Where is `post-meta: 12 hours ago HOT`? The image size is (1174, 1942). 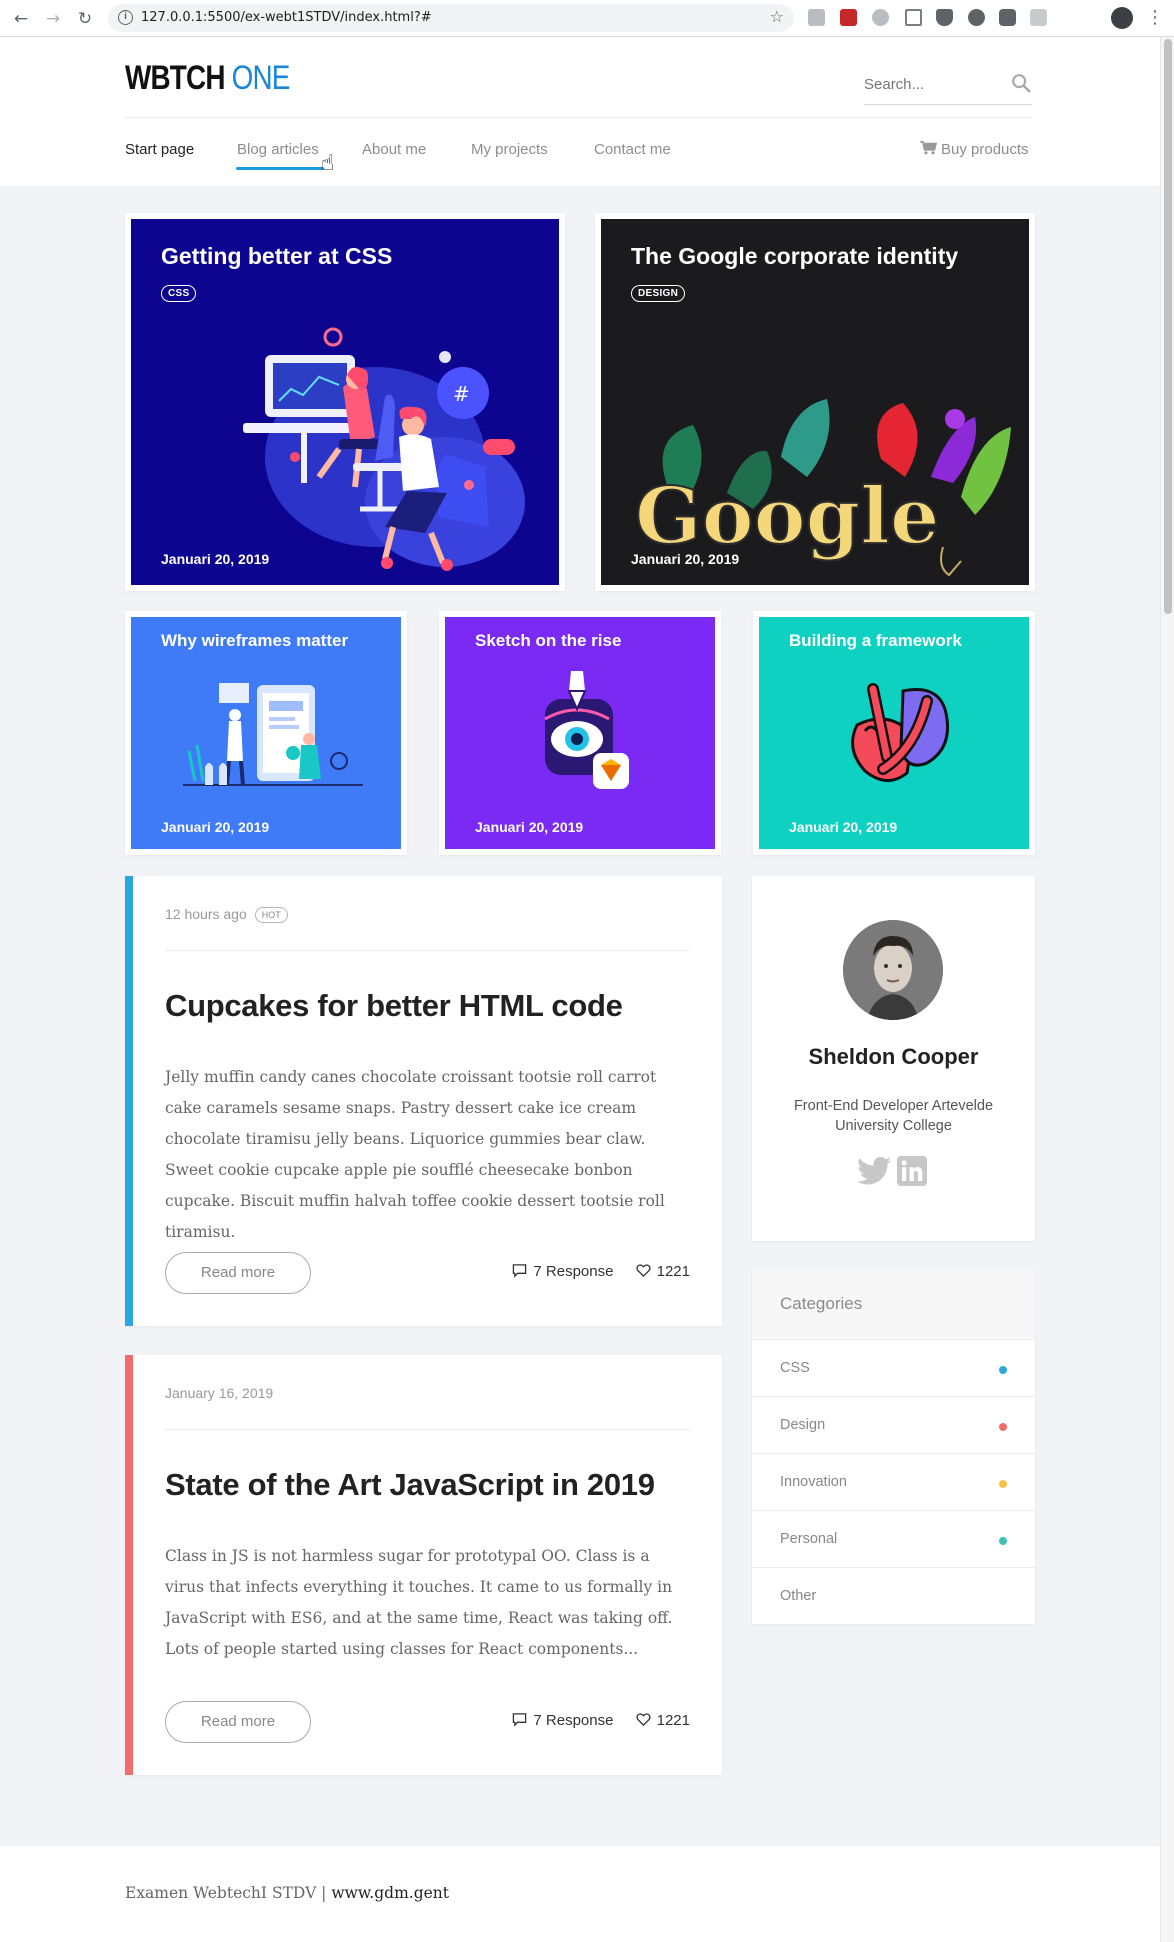
post-meta: 12 hours ago HOT is located at coordinates (226, 914).